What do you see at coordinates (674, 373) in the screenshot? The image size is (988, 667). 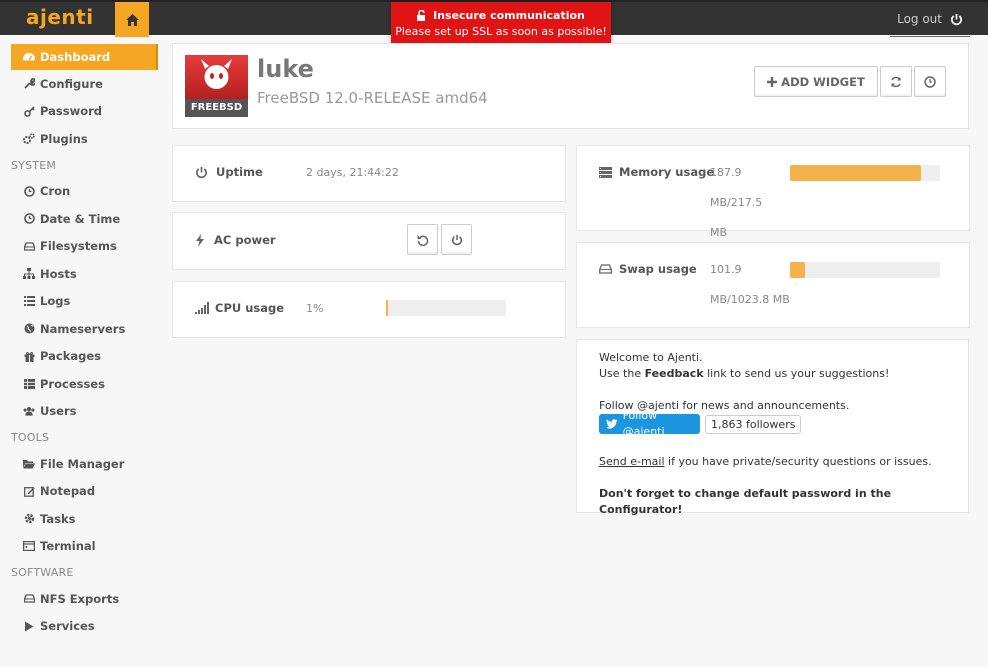 I see `feedback-link: Feedback` at bounding box center [674, 373].